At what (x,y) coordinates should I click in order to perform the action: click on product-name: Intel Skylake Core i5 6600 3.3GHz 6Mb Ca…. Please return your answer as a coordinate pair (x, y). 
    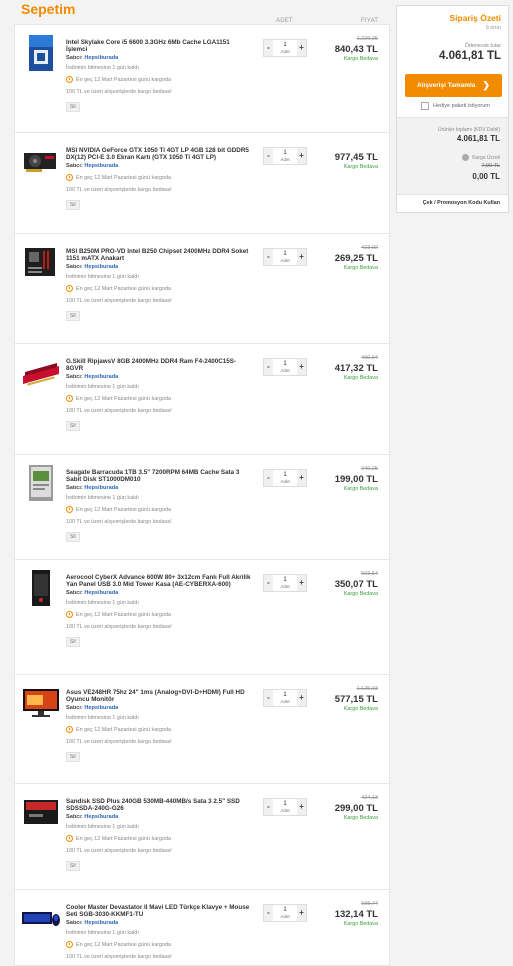
    Looking at the image, I should click on (159, 46).